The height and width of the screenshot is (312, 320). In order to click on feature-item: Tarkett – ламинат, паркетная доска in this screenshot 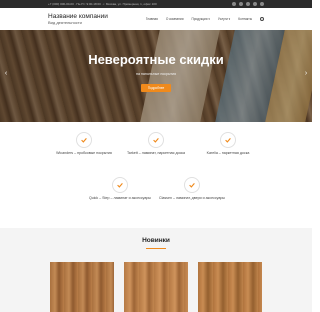, I will do `click(156, 144)`.